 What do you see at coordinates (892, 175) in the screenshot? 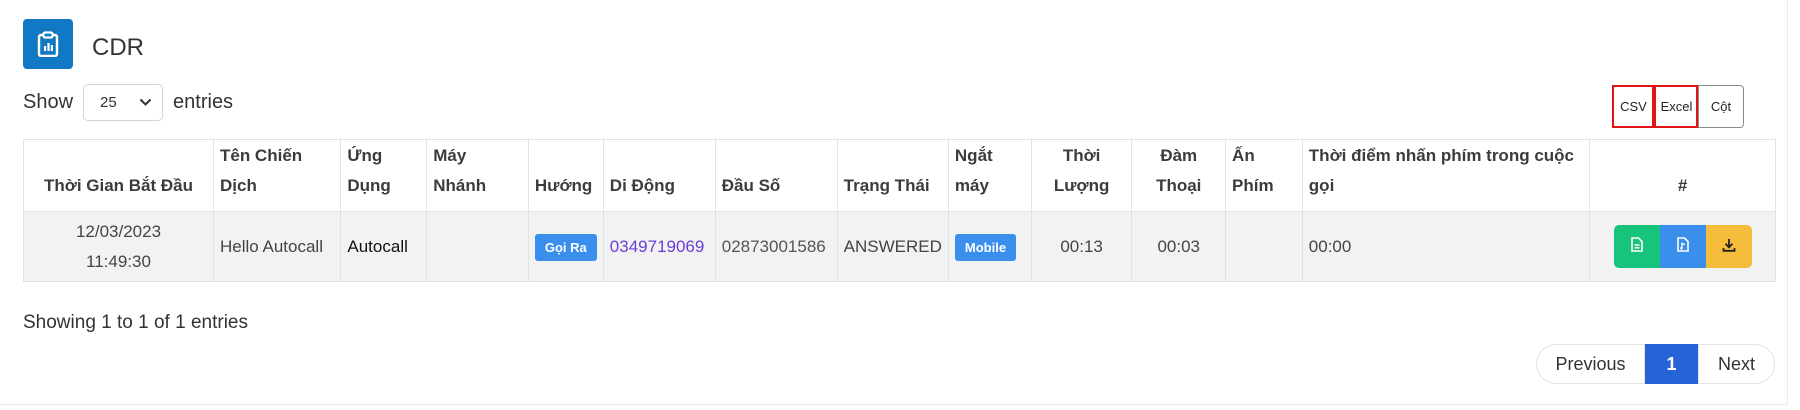
I see `col-header-status: Trạng Thái` at bounding box center [892, 175].